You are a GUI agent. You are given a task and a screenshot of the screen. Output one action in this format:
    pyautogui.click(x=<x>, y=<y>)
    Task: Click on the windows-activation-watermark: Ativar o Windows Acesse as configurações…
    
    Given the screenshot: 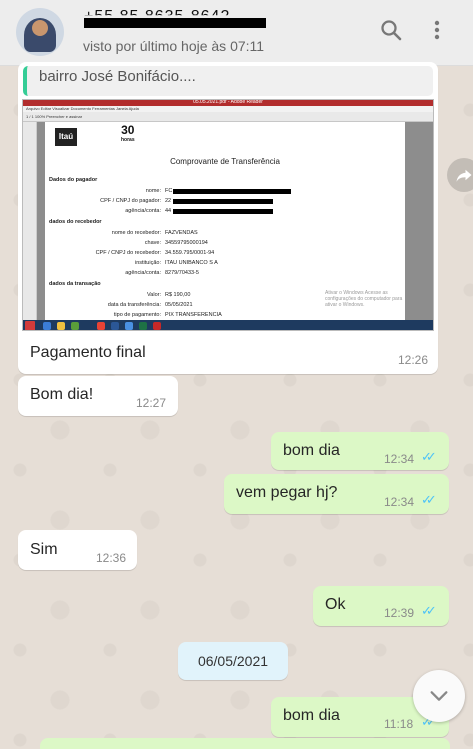 What is the action you would take?
    pyautogui.click(x=364, y=299)
    